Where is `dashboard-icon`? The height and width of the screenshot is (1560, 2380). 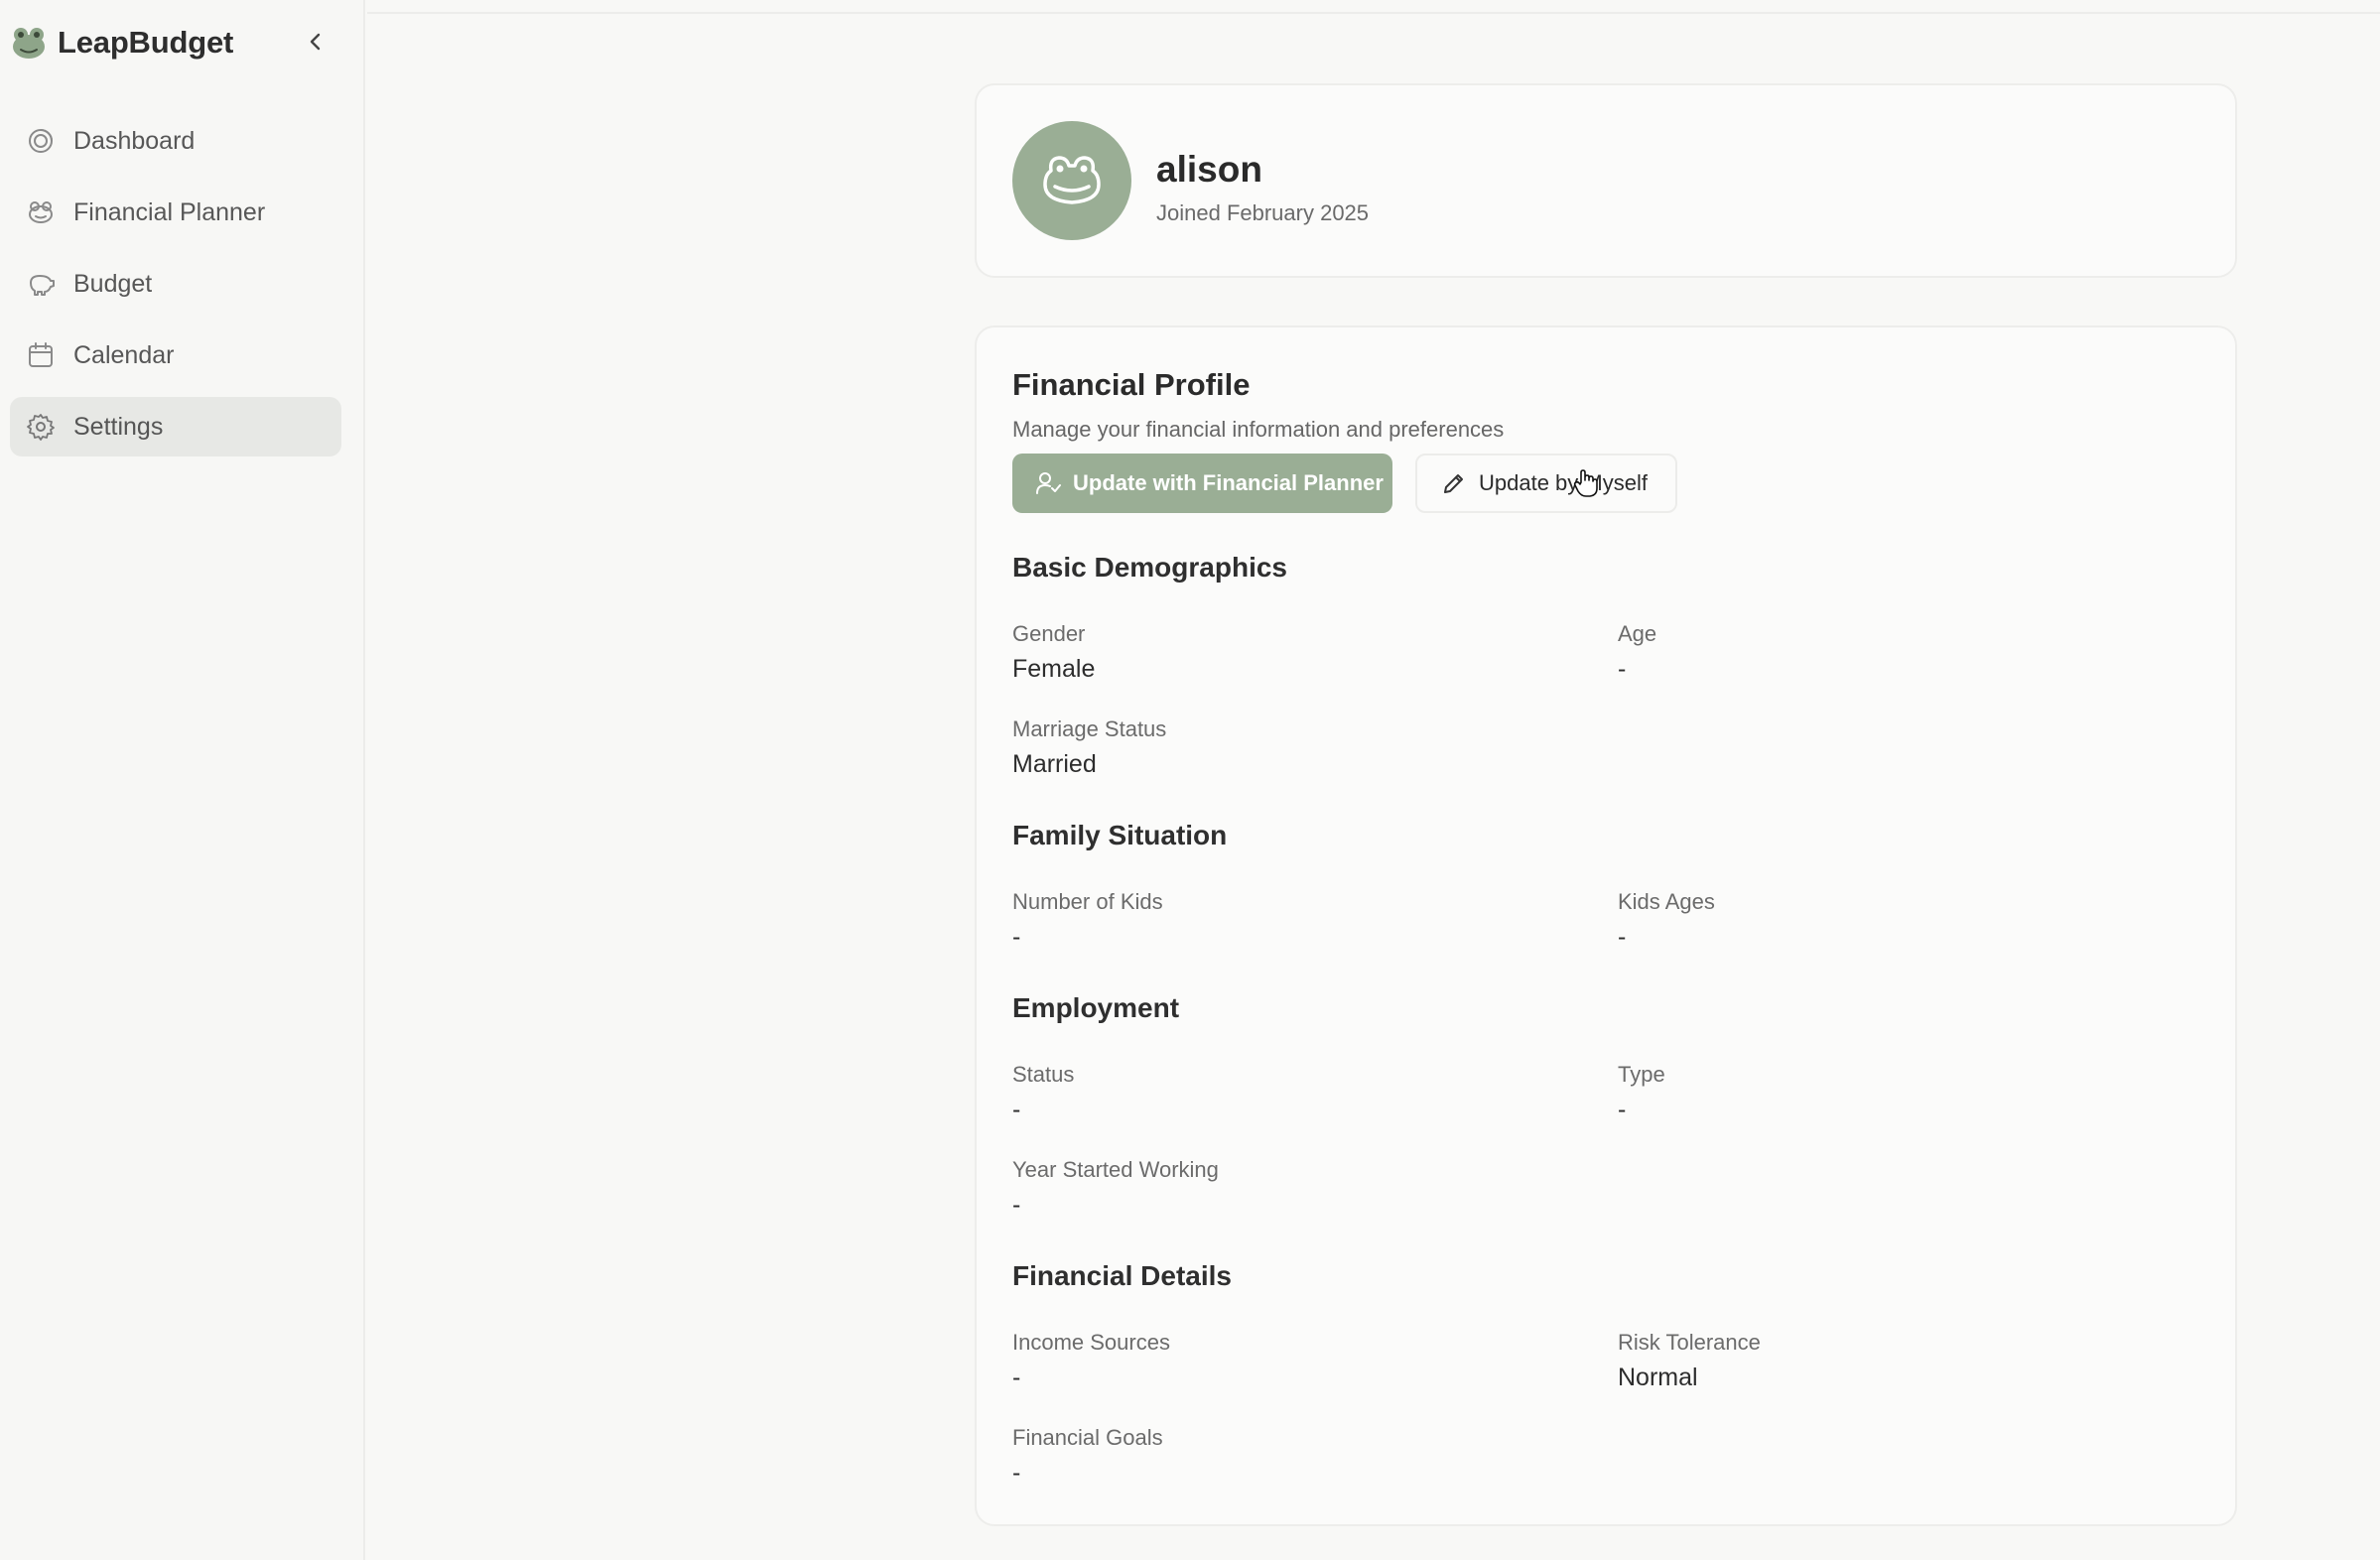 dashboard-icon is located at coordinates (41, 141).